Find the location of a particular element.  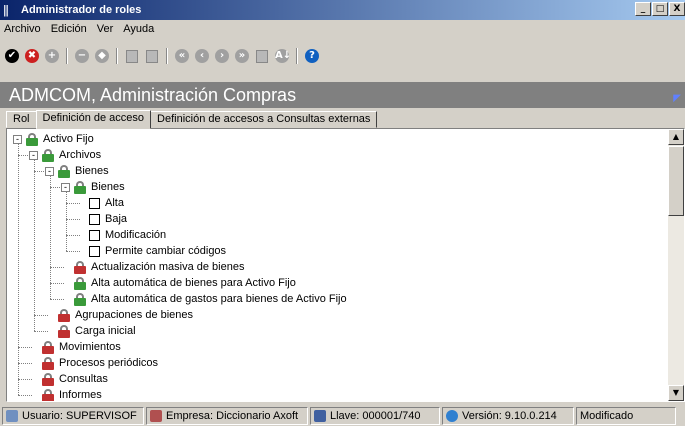

menu-bar: Archivo Edición Ver Ayuda is located at coordinates (82, 29).